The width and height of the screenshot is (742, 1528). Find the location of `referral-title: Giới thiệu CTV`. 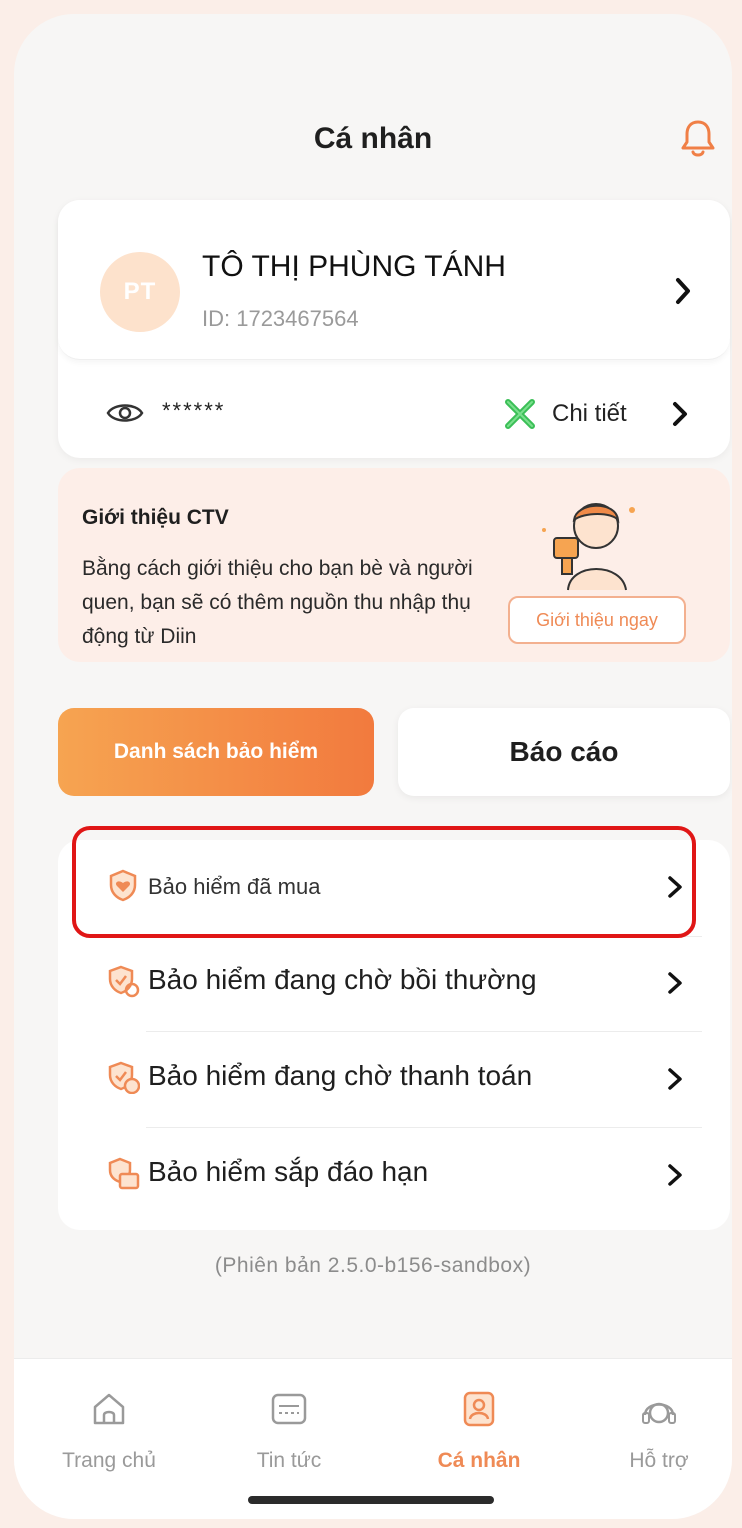

referral-title: Giới thiệu CTV is located at coordinates (155, 517).